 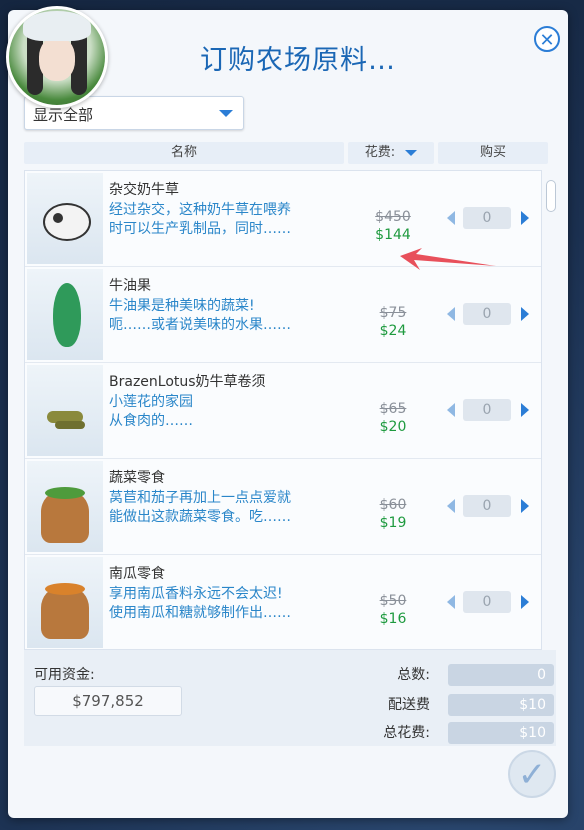 I want to click on sale-price: $19, so click(x=393, y=523).